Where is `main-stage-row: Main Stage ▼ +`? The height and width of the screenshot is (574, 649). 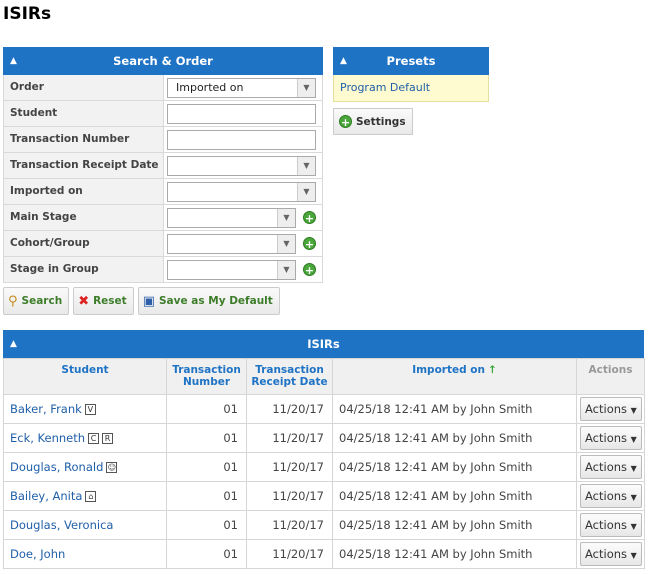
main-stage-row: Main Stage ▼ + is located at coordinates (163, 218).